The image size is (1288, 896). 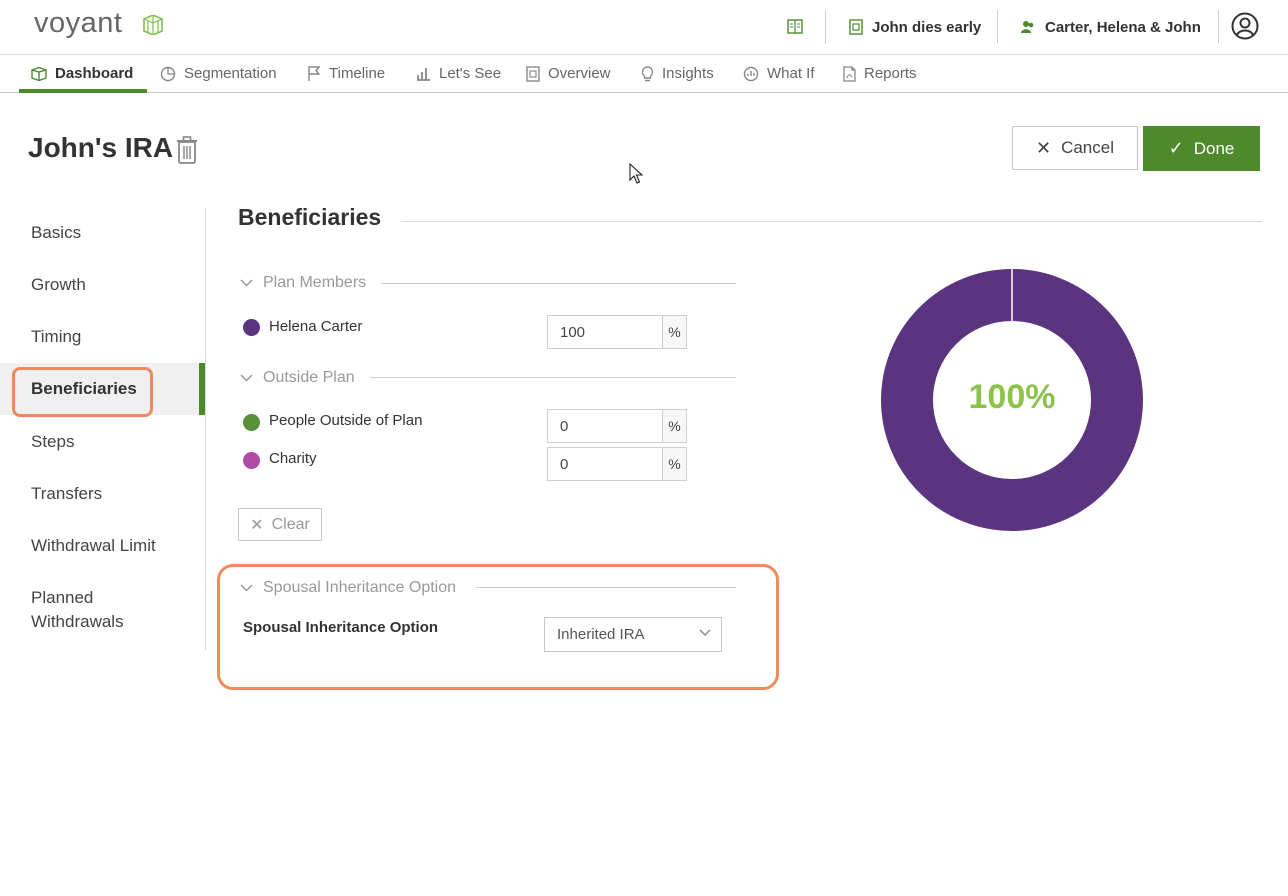 What do you see at coordinates (101, 147) in the screenshot?
I see `page-title: John's IRA` at bounding box center [101, 147].